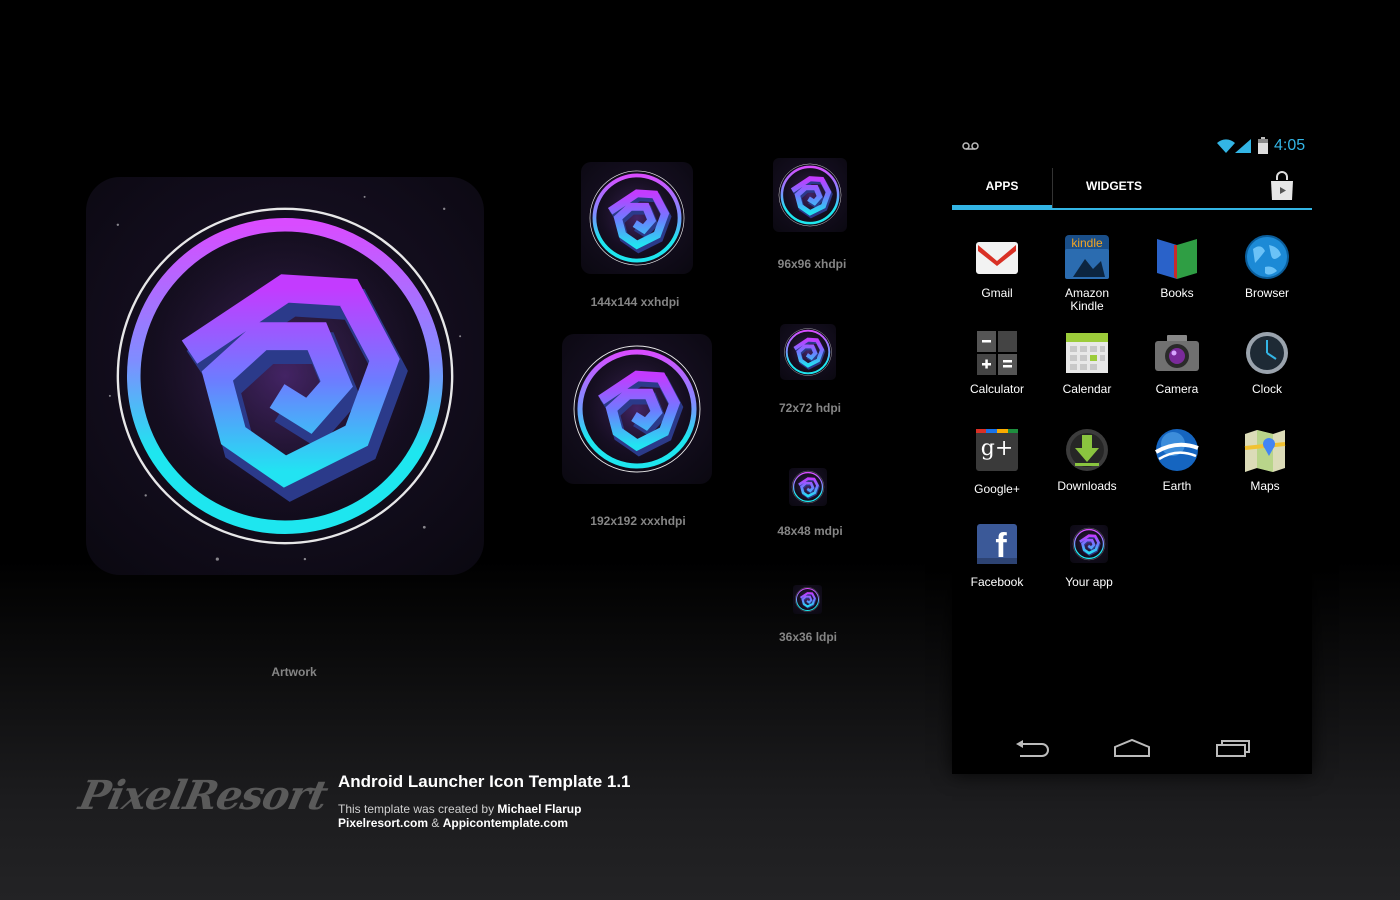 Image resolution: width=1400 pixels, height=900 pixels. What do you see at coordinates (810, 408) in the screenshot?
I see `preview-72-caption: 72x72 hdpi` at bounding box center [810, 408].